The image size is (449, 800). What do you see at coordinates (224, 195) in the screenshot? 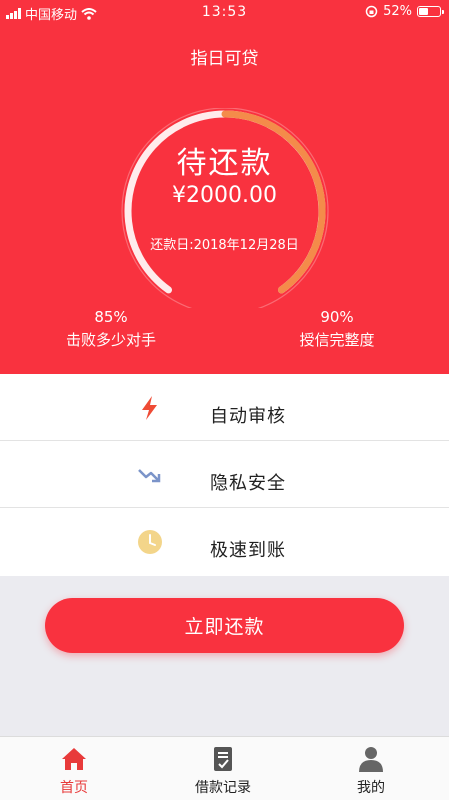
I see `loan-amount: ¥2000.00` at bounding box center [224, 195].